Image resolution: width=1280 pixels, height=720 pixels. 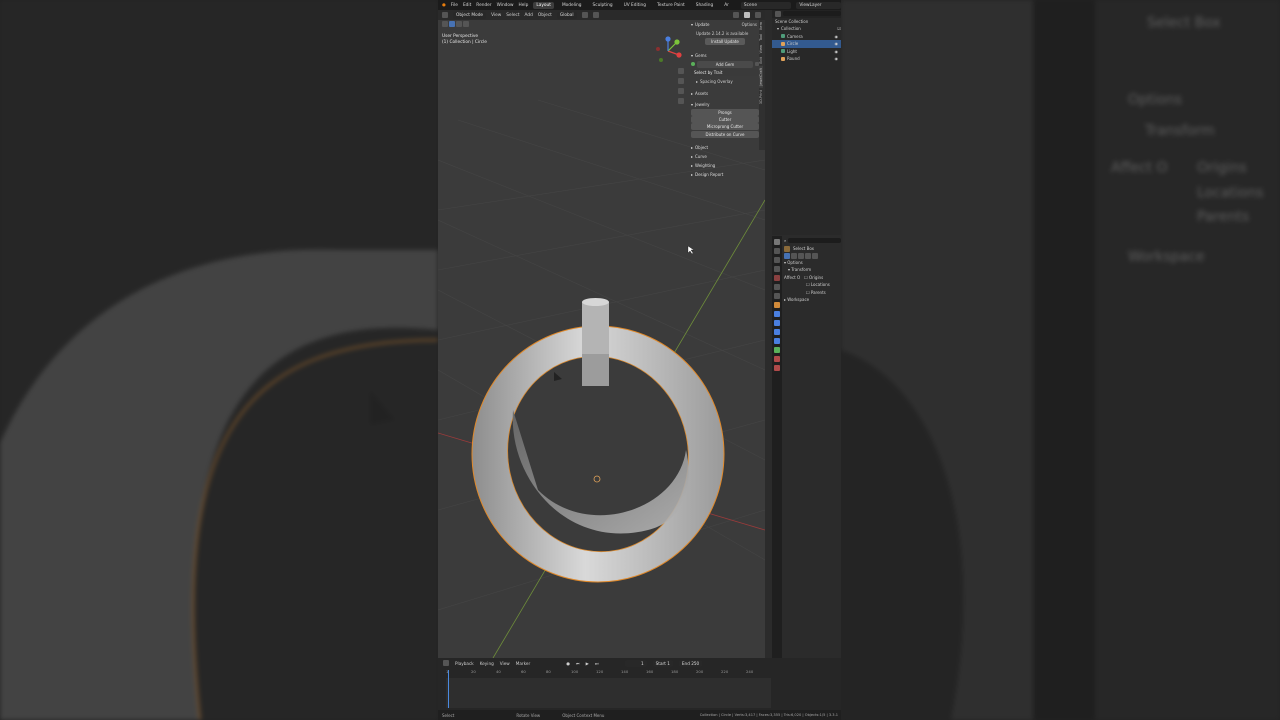 What do you see at coordinates (747, 15) in the screenshot?
I see `shading-solid-icon` at bounding box center [747, 15].